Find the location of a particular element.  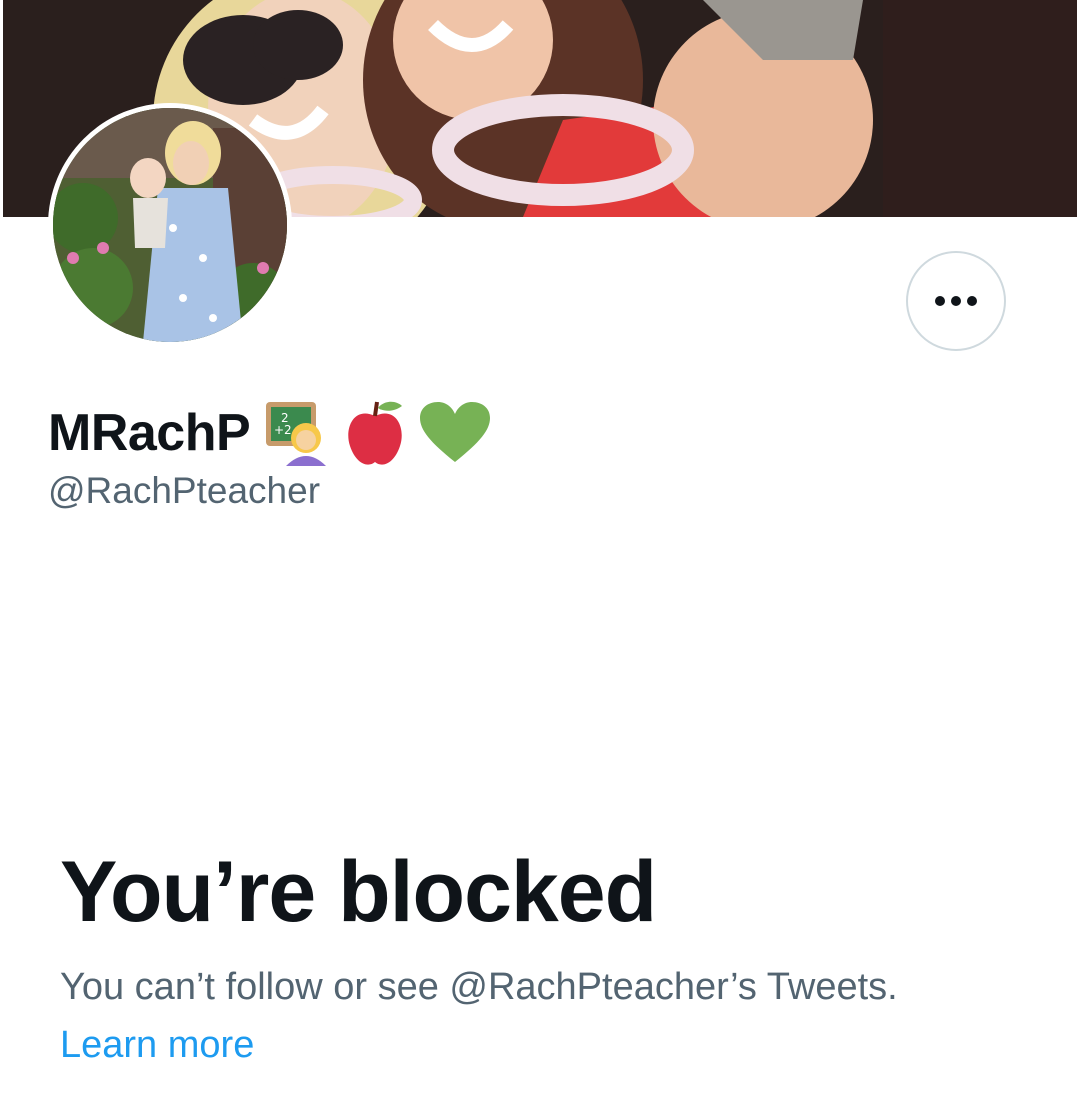

profile-handle: @RachPteacher is located at coordinates (184, 490).